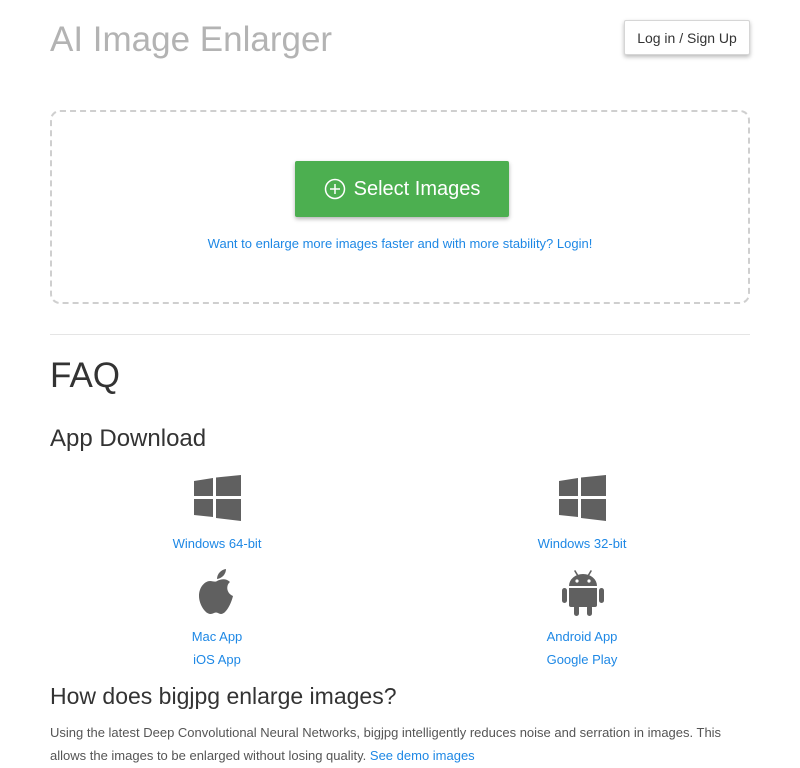 This screenshot has width=800, height=768. Describe the element at coordinates (400, 334) in the screenshot. I see `section-divider` at that location.